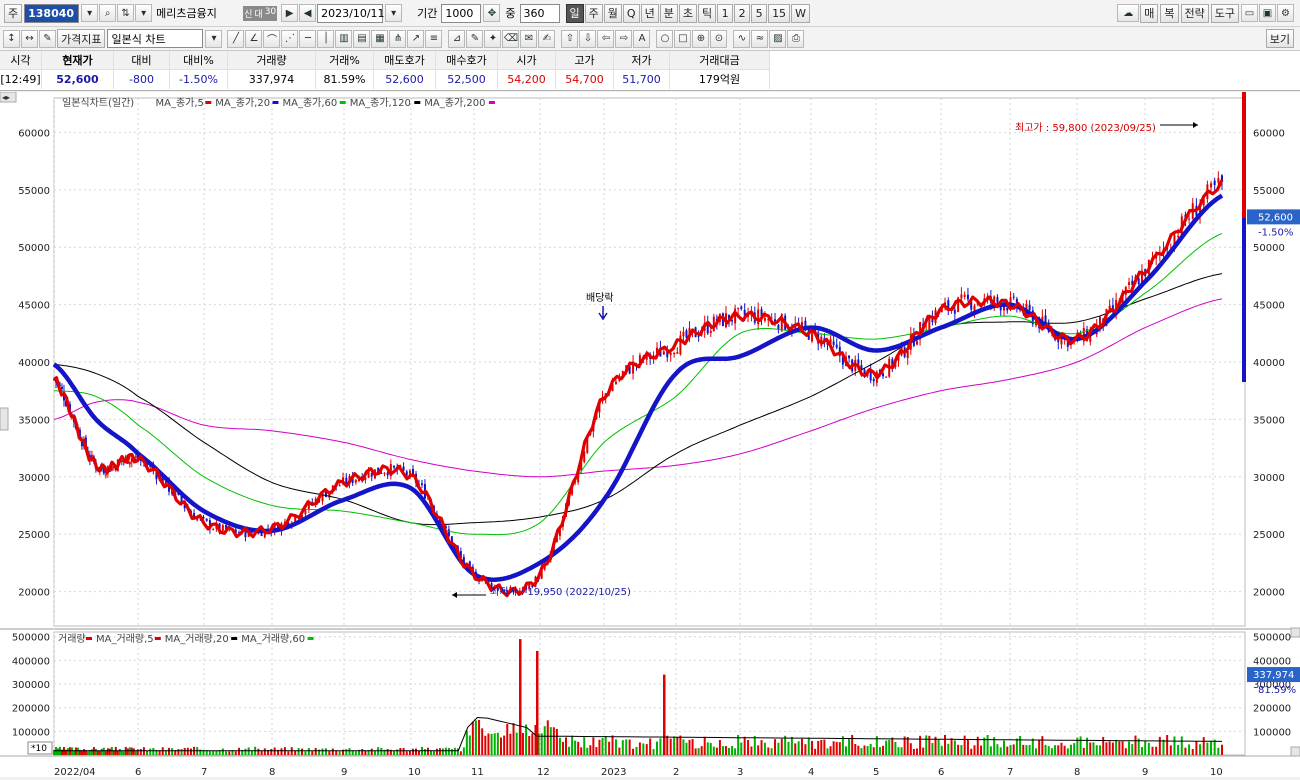  I want to click on fan-tool-icon: ⋰, so click(290, 38).